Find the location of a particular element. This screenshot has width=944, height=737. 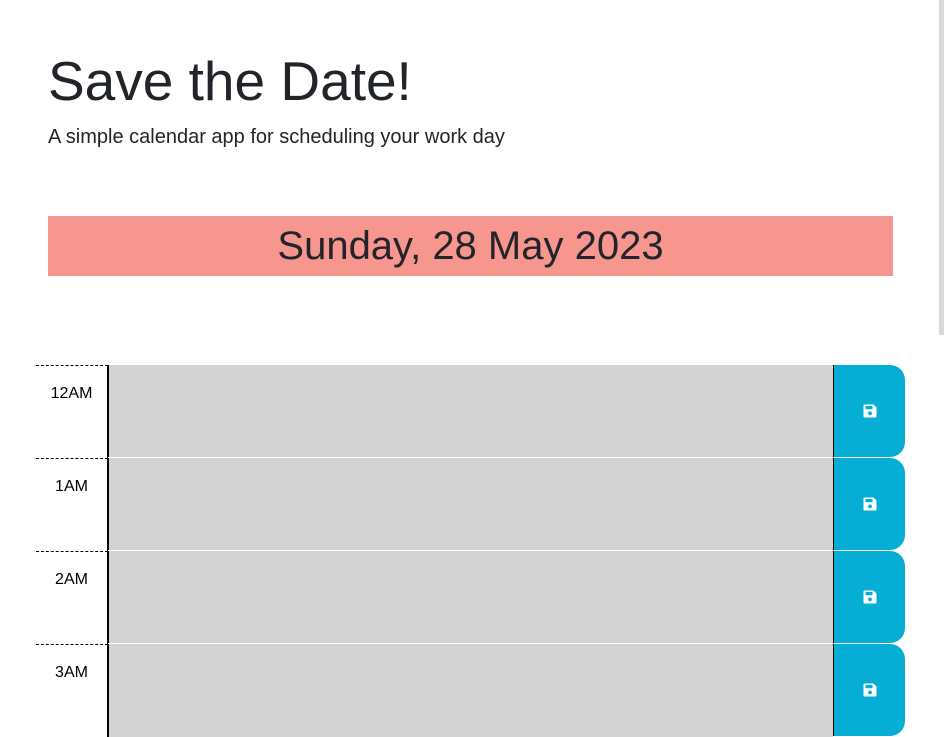

time-block-2am: 2AM is located at coordinates (471, 597).